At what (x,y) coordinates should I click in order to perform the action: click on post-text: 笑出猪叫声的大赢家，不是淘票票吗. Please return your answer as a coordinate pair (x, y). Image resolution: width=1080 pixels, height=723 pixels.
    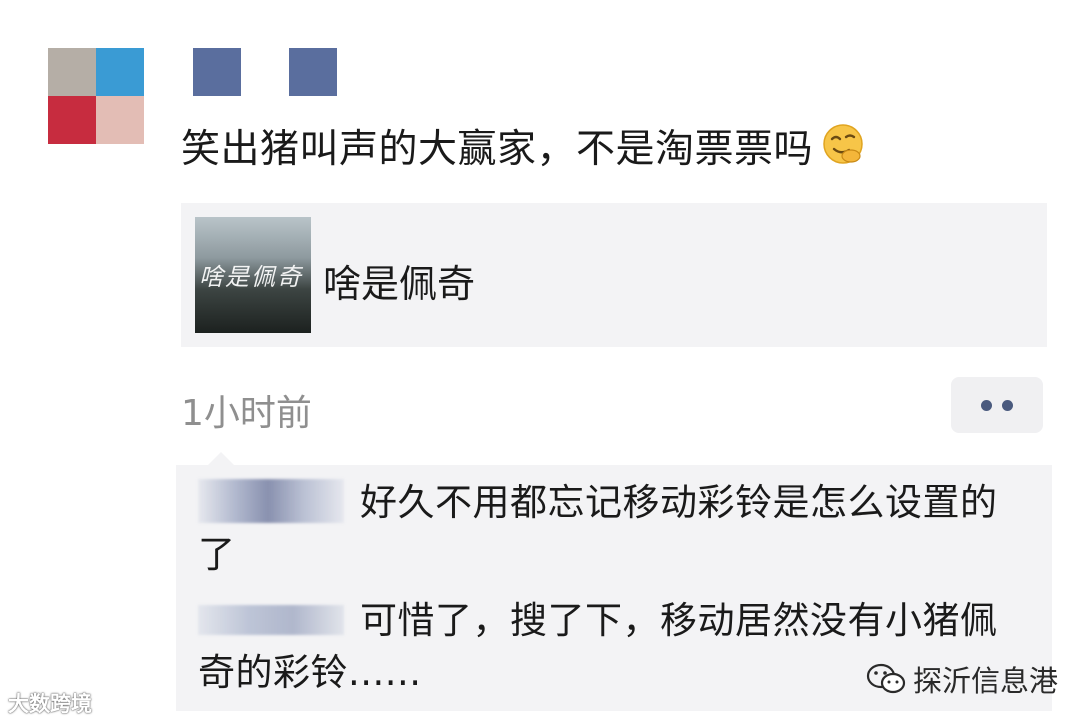
    Looking at the image, I should click on (523, 148).